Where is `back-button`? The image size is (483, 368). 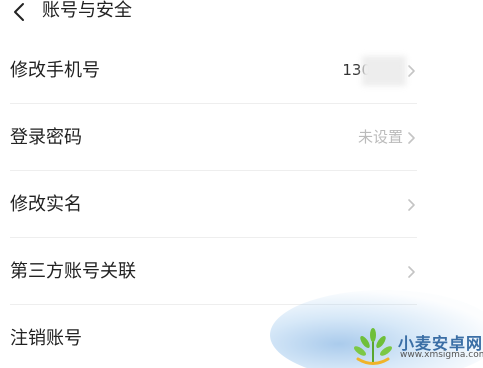
back-button is located at coordinates (19, 12).